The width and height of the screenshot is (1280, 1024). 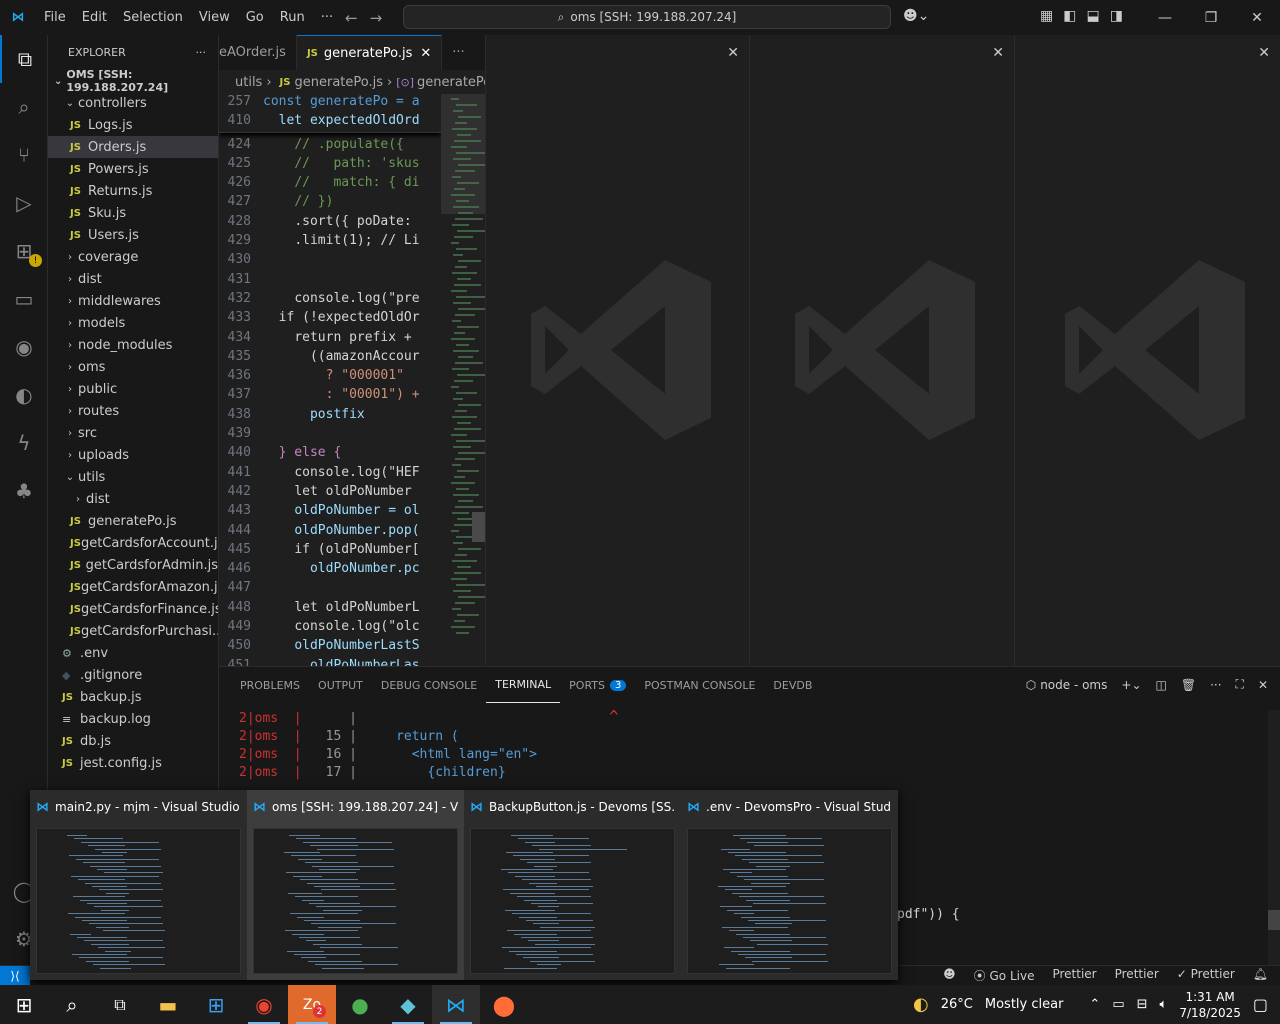 What do you see at coordinates (1024, 1004) in the screenshot?
I see `weather-desc: Mostly clear` at bounding box center [1024, 1004].